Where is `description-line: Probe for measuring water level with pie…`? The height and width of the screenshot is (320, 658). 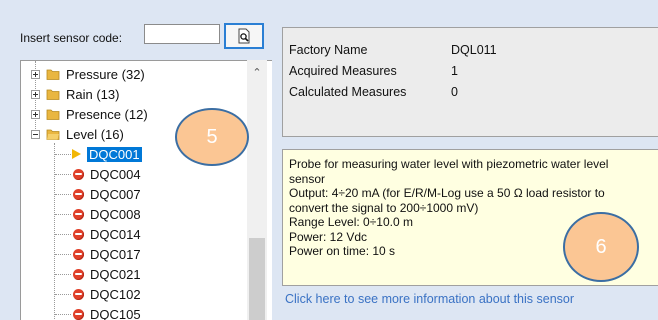 description-line: Probe for measuring water level with pie… is located at coordinates (449, 164).